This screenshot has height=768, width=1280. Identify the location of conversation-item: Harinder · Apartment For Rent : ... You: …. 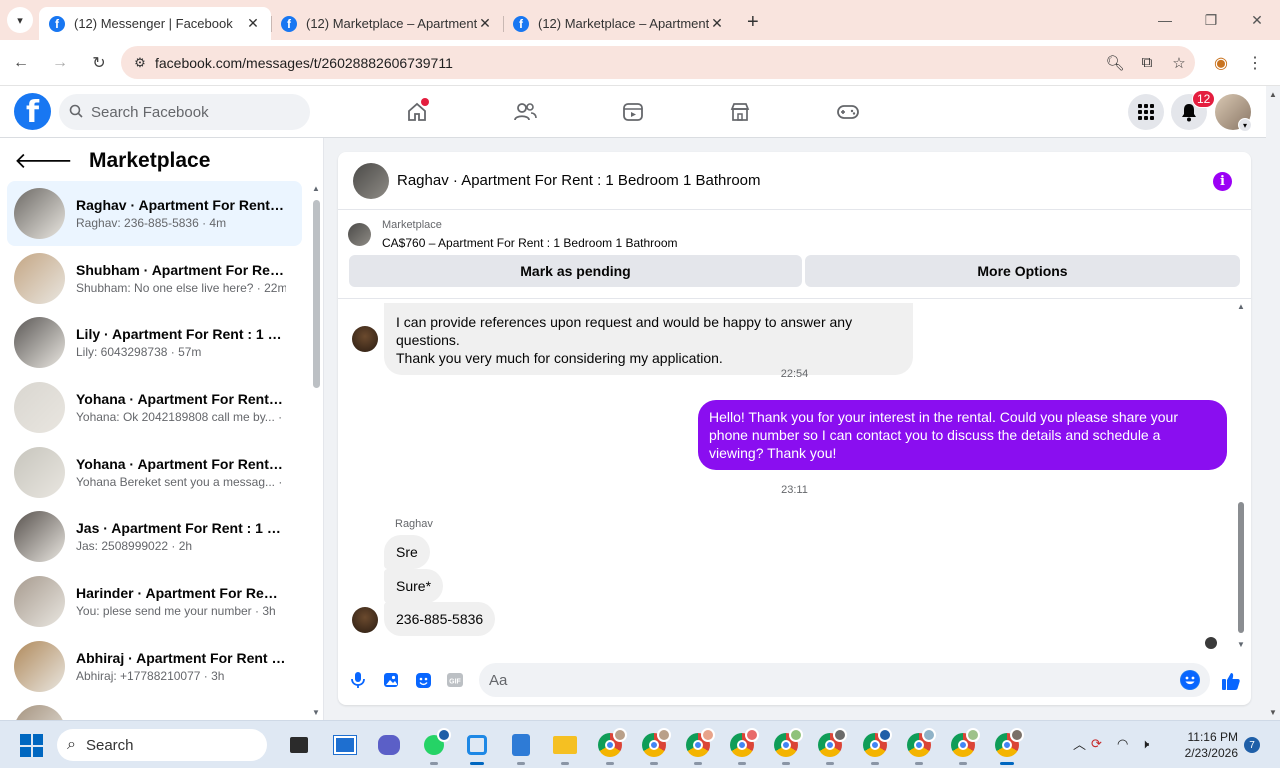
(154, 601).